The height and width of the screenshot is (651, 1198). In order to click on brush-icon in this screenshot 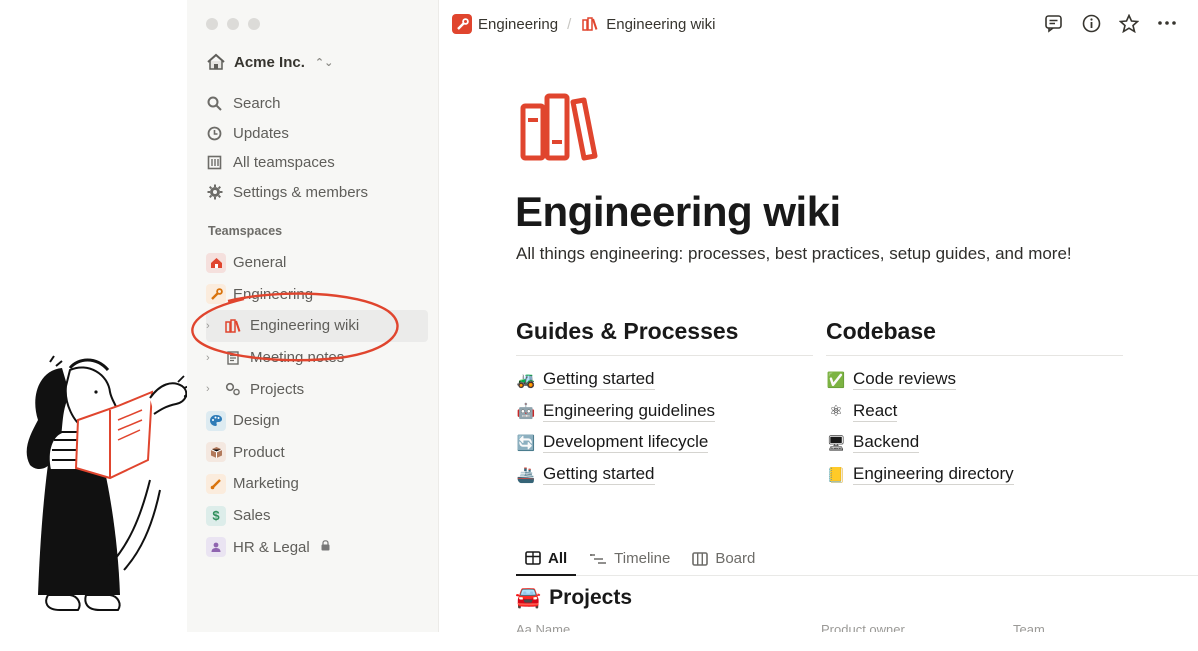, I will do `click(216, 483)`.